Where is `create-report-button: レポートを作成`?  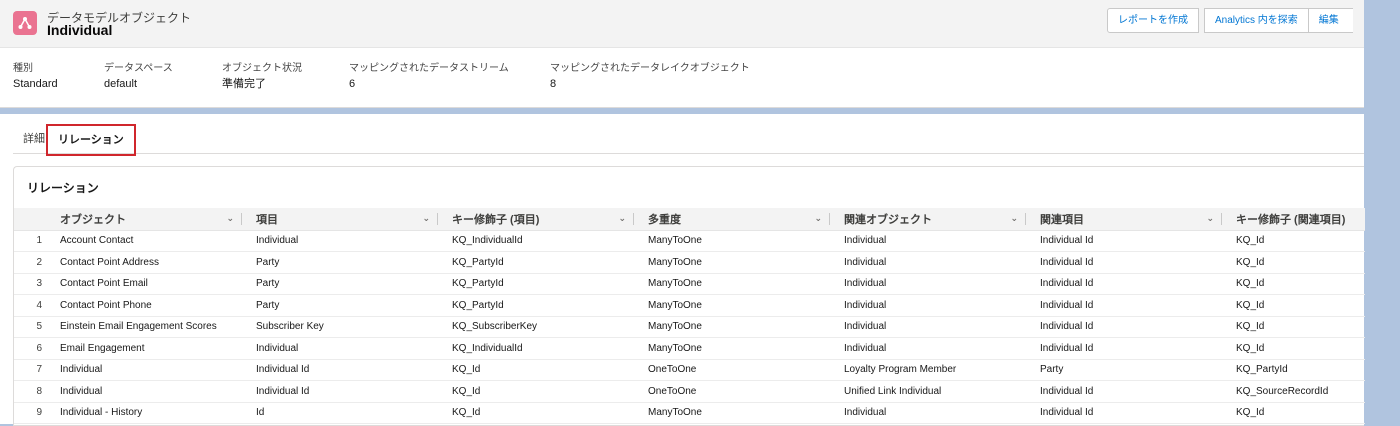
create-report-button: レポートを作成 is located at coordinates (1153, 20).